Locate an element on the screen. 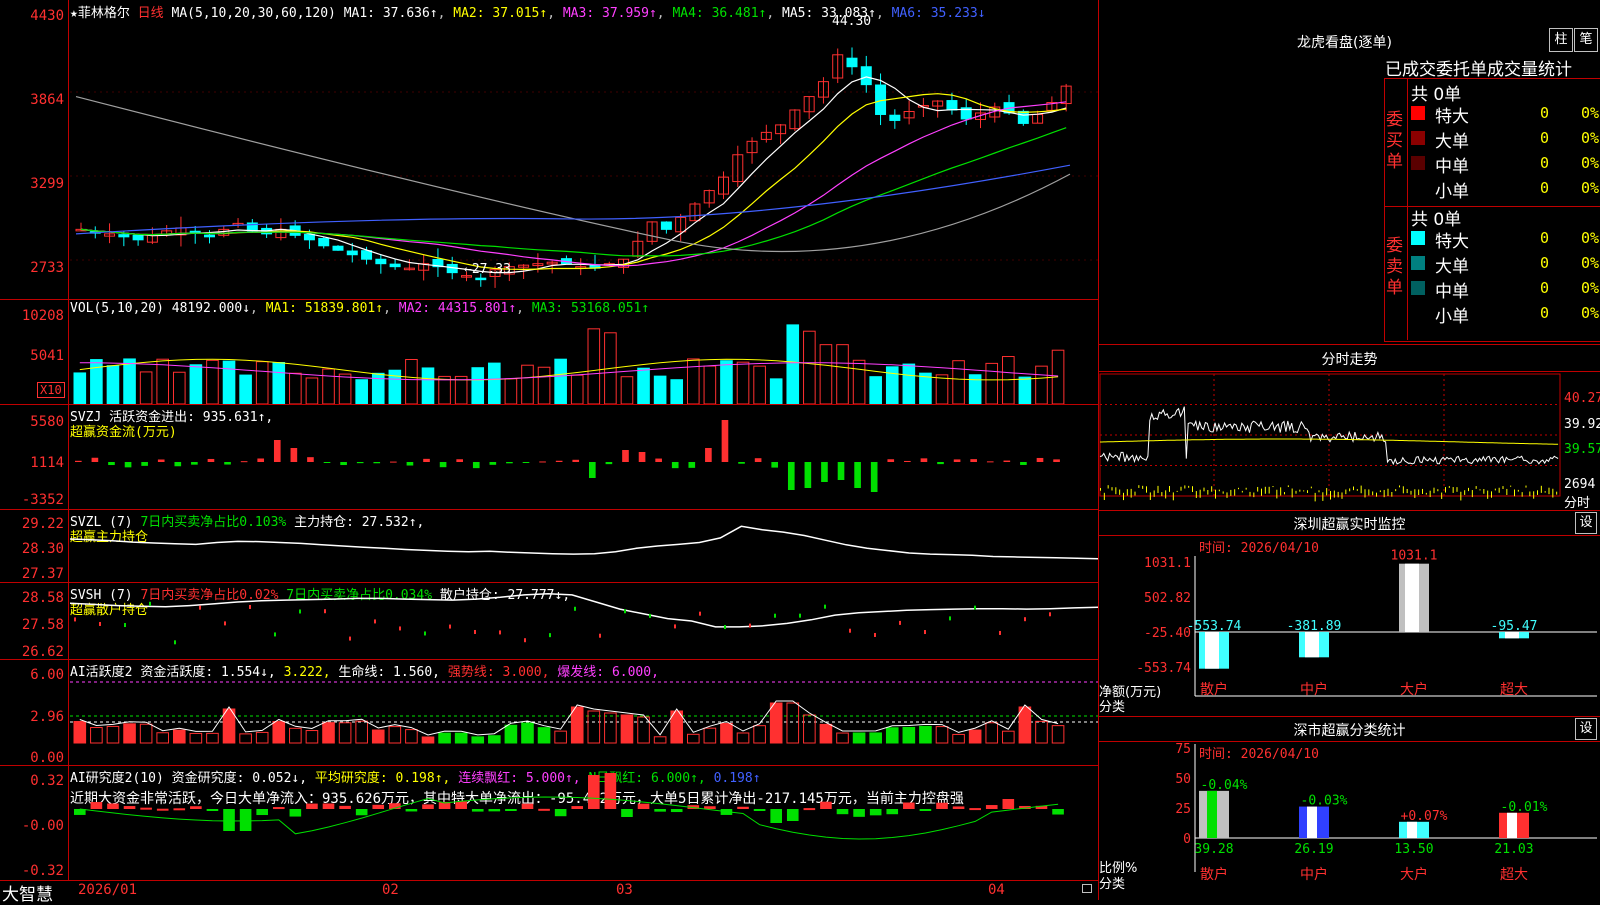  bar-view-button: 柱 is located at coordinates (1561, 40).